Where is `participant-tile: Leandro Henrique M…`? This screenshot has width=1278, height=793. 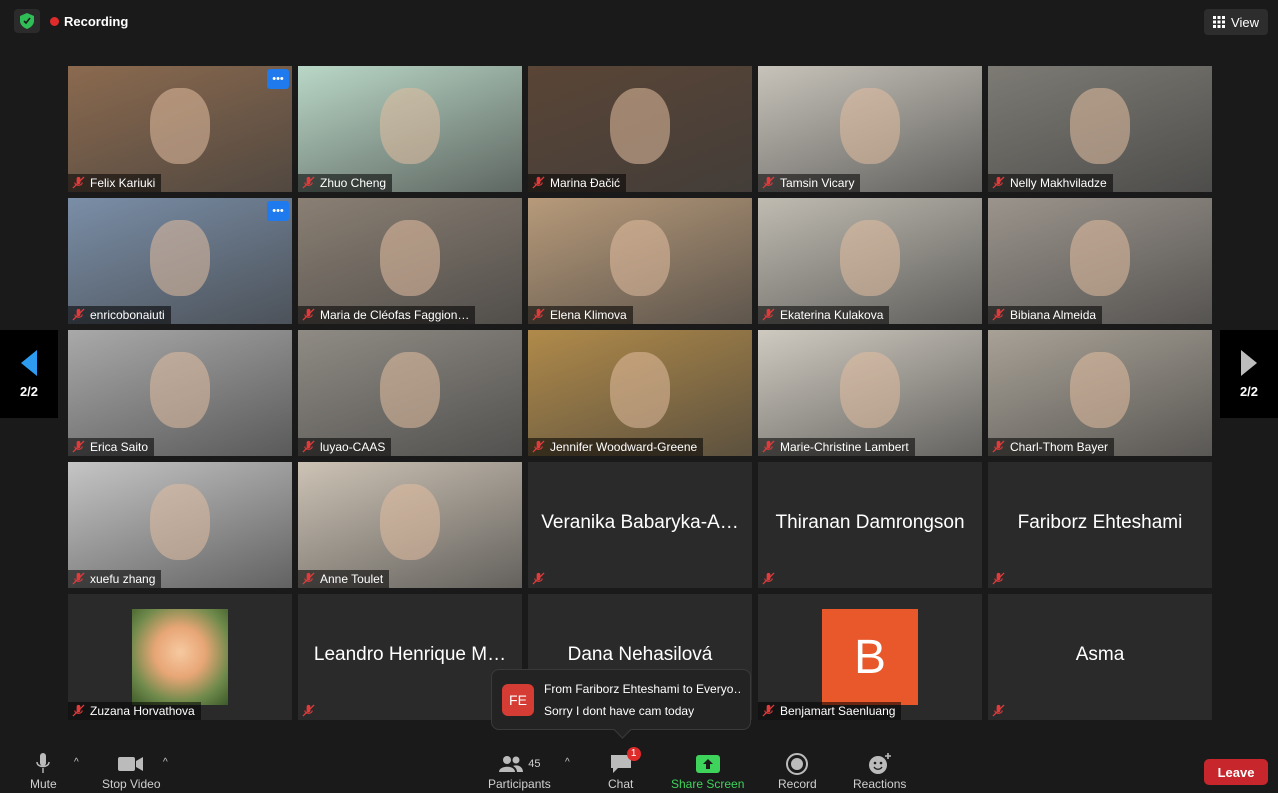
participant-tile: Leandro Henrique M… is located at coordinates (410, 657).